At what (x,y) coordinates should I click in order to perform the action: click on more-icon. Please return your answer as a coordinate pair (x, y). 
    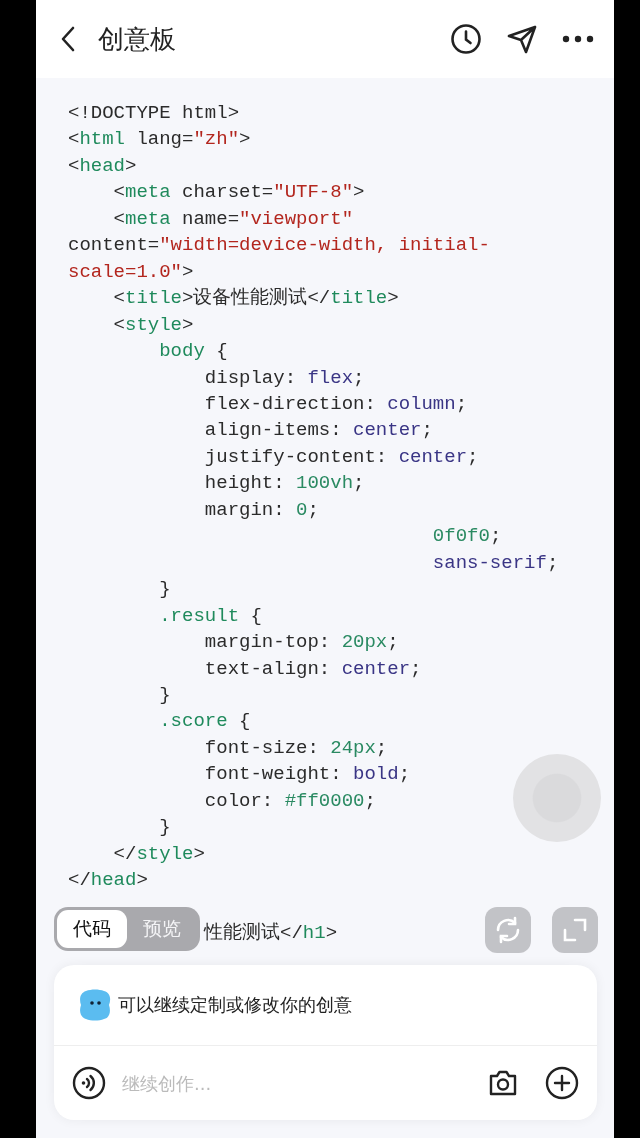
    Looking at the image, I should click on (578, 39).